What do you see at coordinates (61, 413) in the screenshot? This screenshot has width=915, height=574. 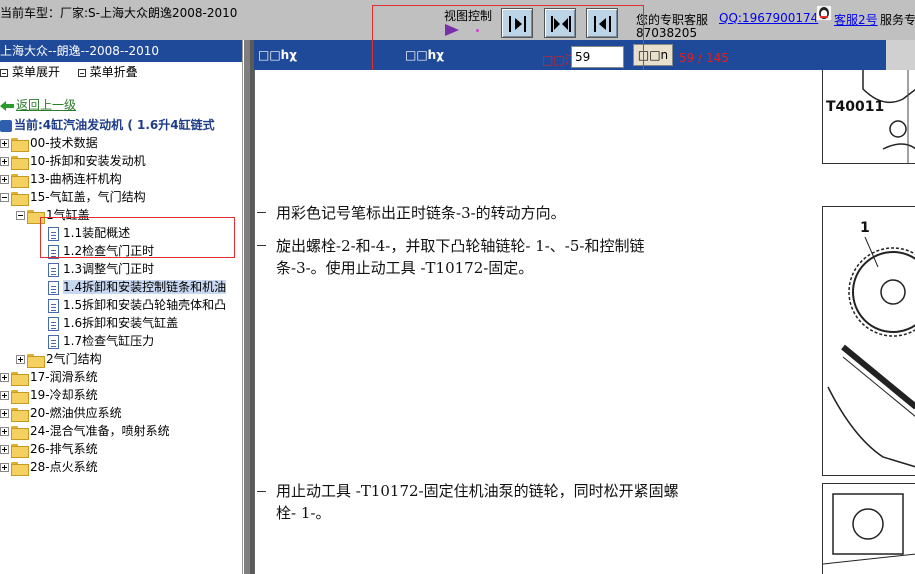 I see `tree-node: 20-燃油供应系统` at bounding box center [61, 413].